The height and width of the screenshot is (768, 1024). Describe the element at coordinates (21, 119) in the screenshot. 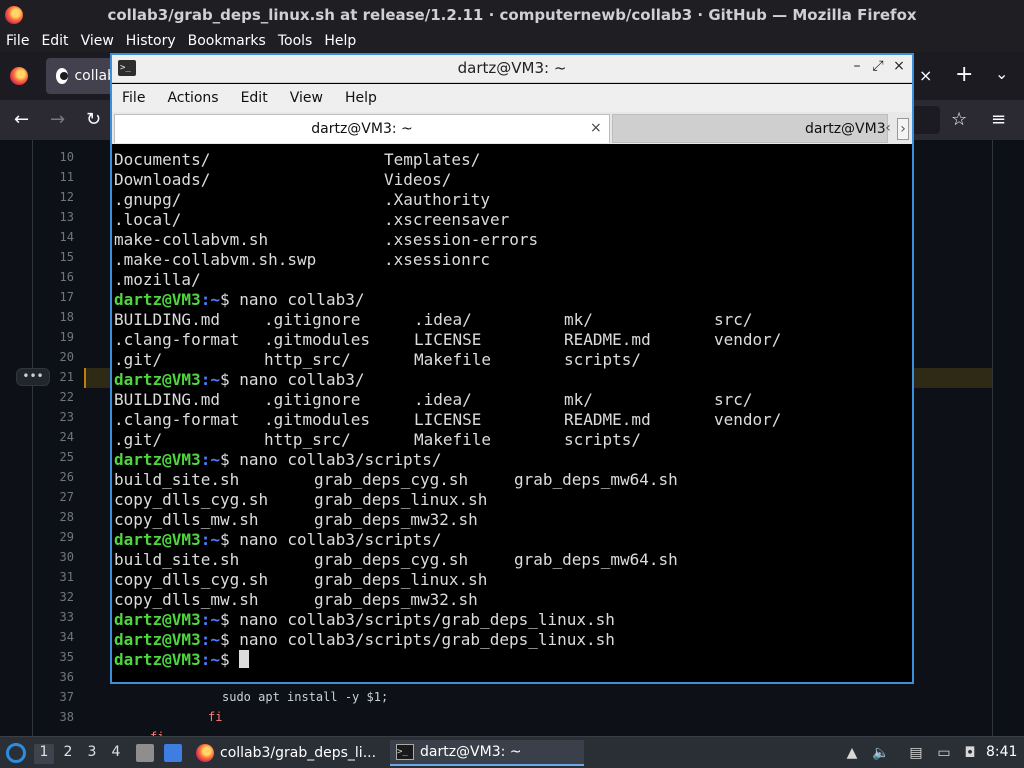

I see `back-icon: ←` at that location.